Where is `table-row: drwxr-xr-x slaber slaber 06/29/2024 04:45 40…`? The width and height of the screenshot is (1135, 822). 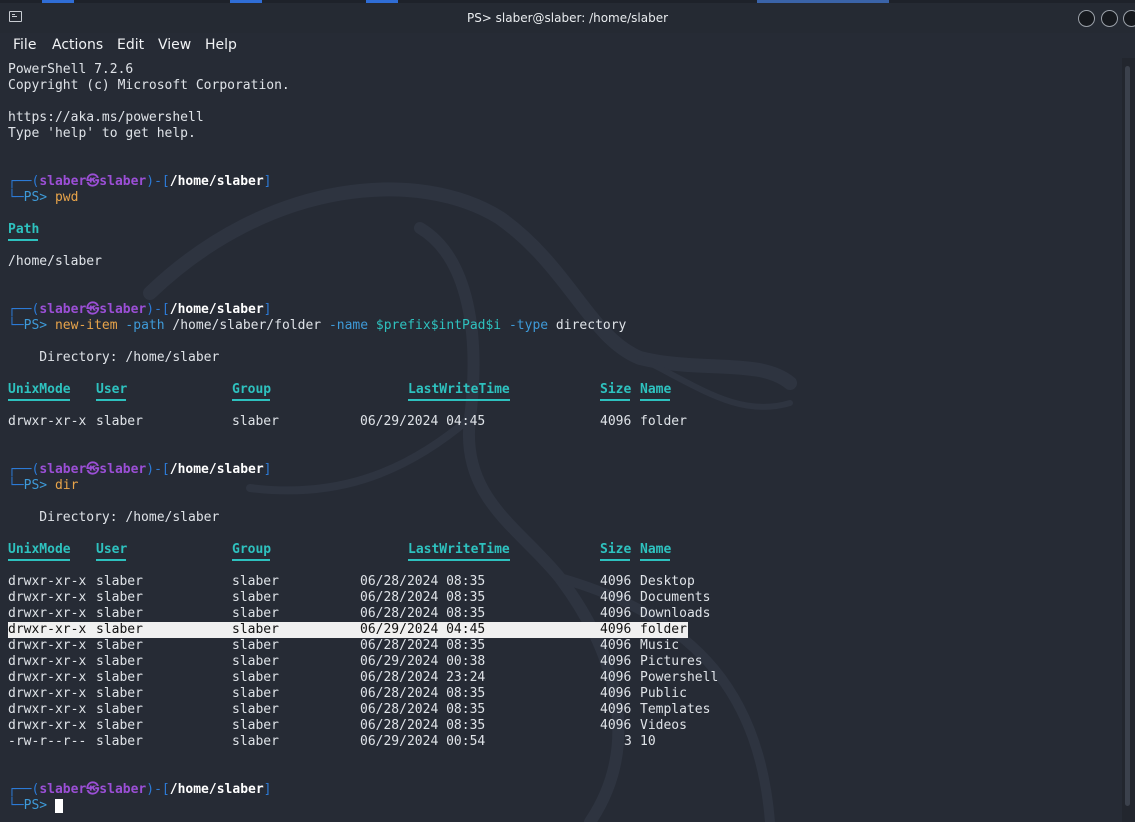
table-row: drwxr-xr-x slaber slaber 06/29/2024 04:45 40… is located at coordinates (348, 630).